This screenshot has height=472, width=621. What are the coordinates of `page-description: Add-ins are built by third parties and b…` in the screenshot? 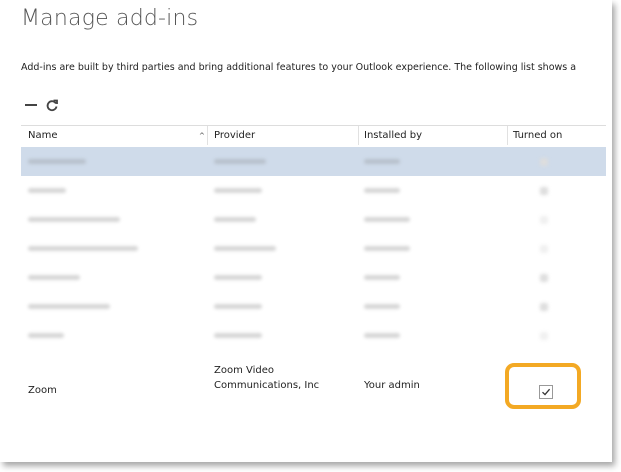 It's located at (299, 67).